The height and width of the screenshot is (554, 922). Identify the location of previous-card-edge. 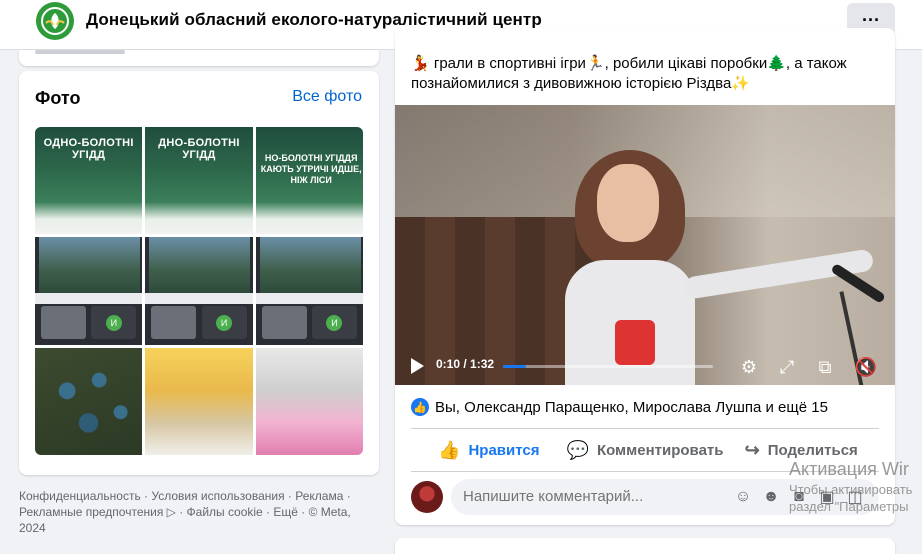
(199, 58).